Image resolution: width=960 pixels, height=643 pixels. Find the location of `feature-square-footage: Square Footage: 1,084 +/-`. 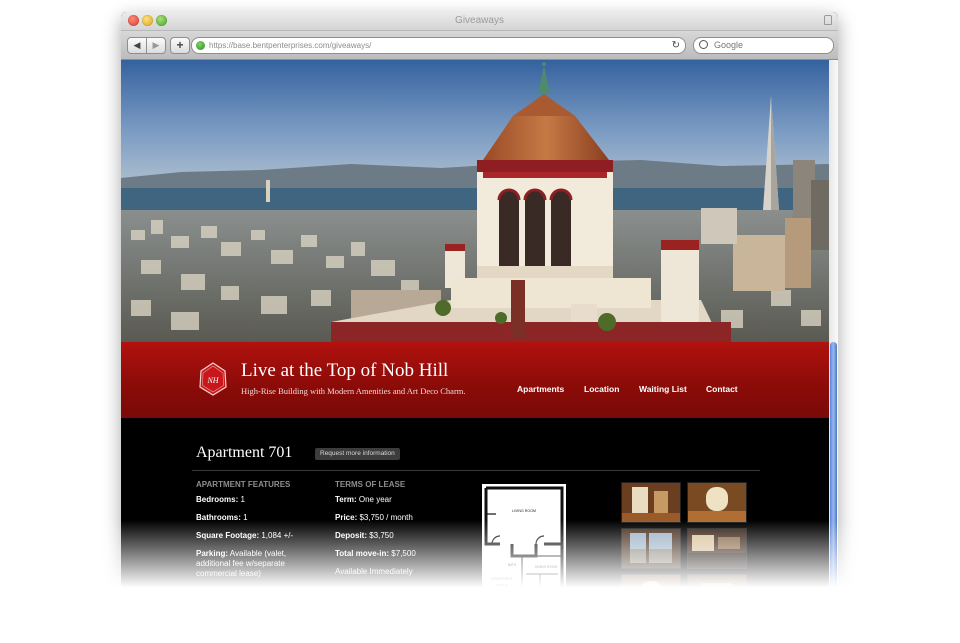

feature-square-footage: Square Footage: 1,084 +/- is located at coordinates (256, 536).